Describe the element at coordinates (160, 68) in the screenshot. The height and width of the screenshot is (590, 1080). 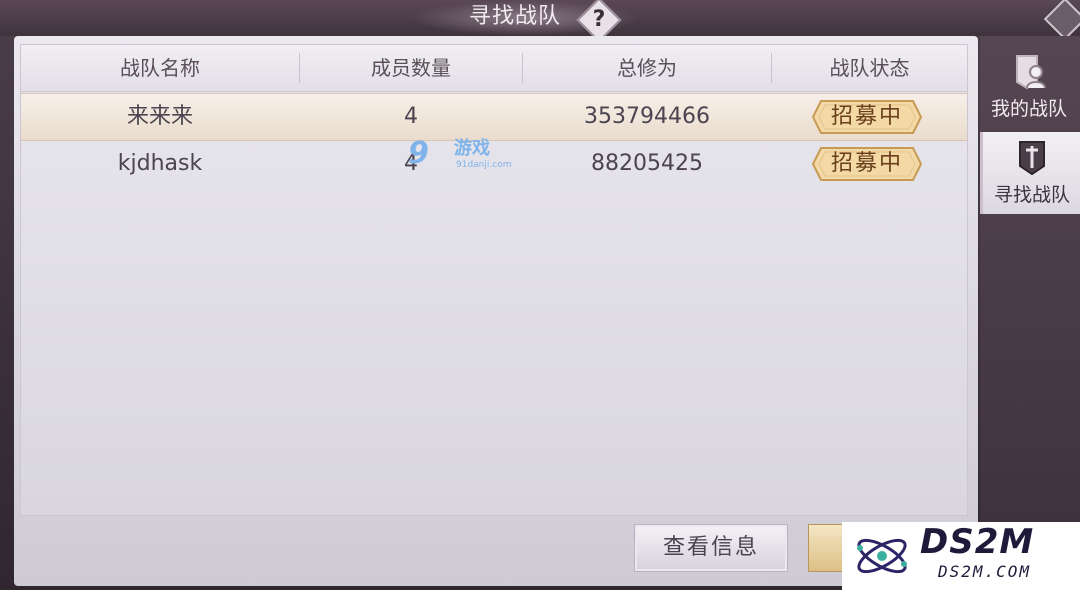
I see `header-team-name: 战队名称` at that location.